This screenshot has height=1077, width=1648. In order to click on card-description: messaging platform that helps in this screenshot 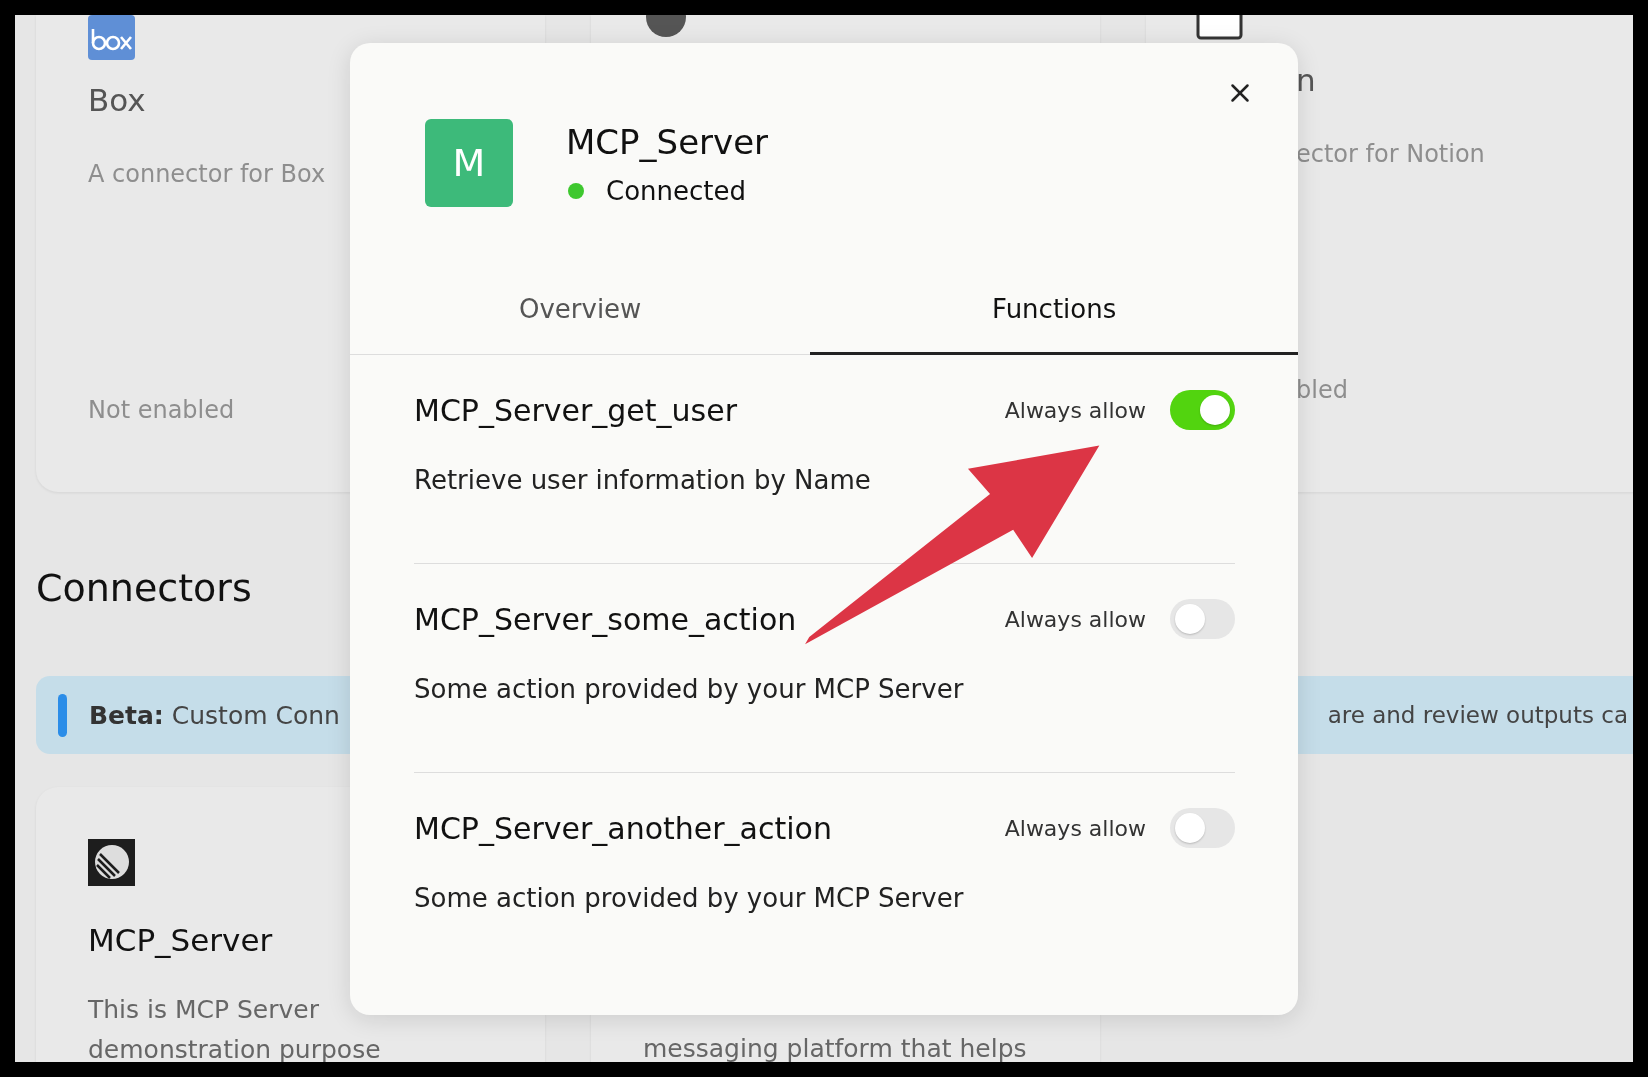, I will do `click(835, 1047)`.